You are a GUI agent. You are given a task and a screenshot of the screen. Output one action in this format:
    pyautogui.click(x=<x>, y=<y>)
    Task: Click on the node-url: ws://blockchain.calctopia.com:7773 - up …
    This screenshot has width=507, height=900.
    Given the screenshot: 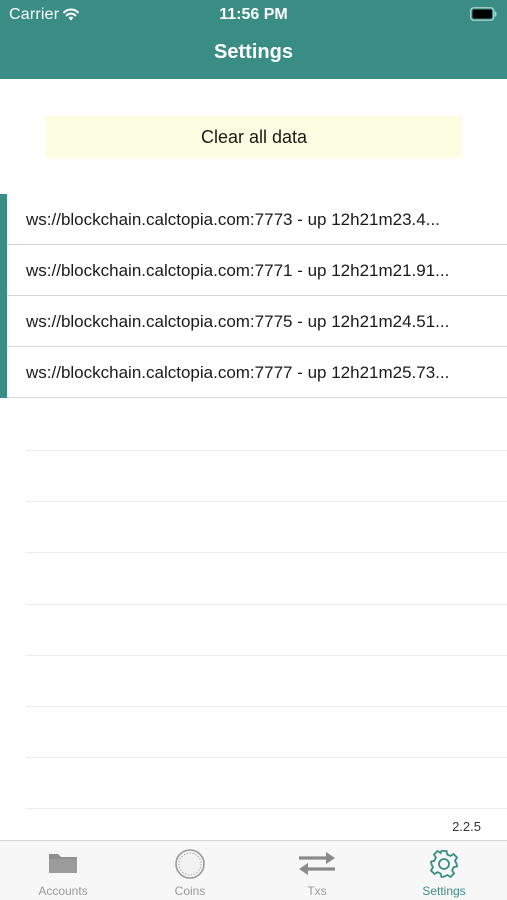 What is the action you would take?
    pyautogui.click(x=233, y=219)
    